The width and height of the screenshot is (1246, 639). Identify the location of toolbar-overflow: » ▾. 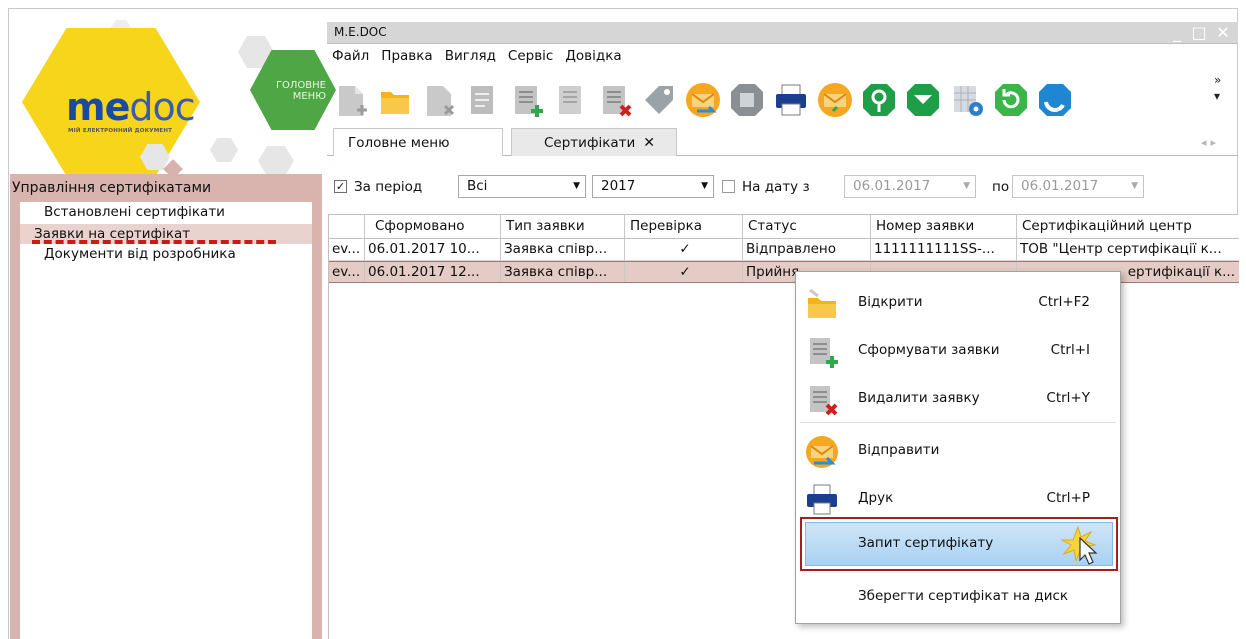
(1217, 88).